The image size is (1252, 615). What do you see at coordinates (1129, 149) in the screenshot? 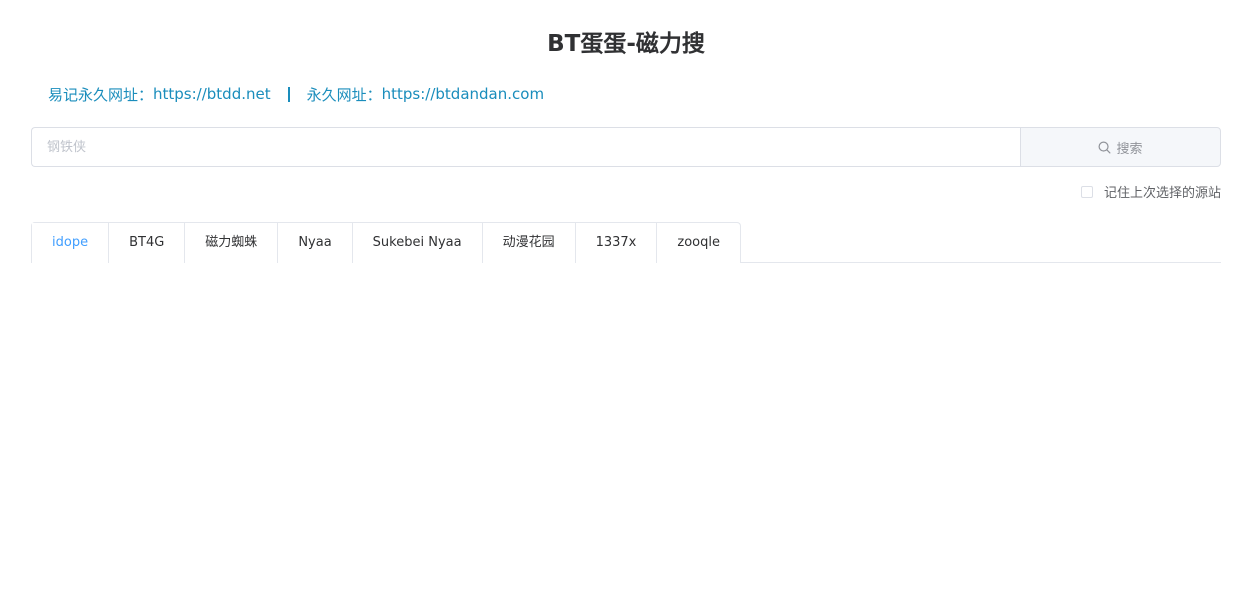
I see `search-button-label: 搜索` at bounding box center [1129, 149].